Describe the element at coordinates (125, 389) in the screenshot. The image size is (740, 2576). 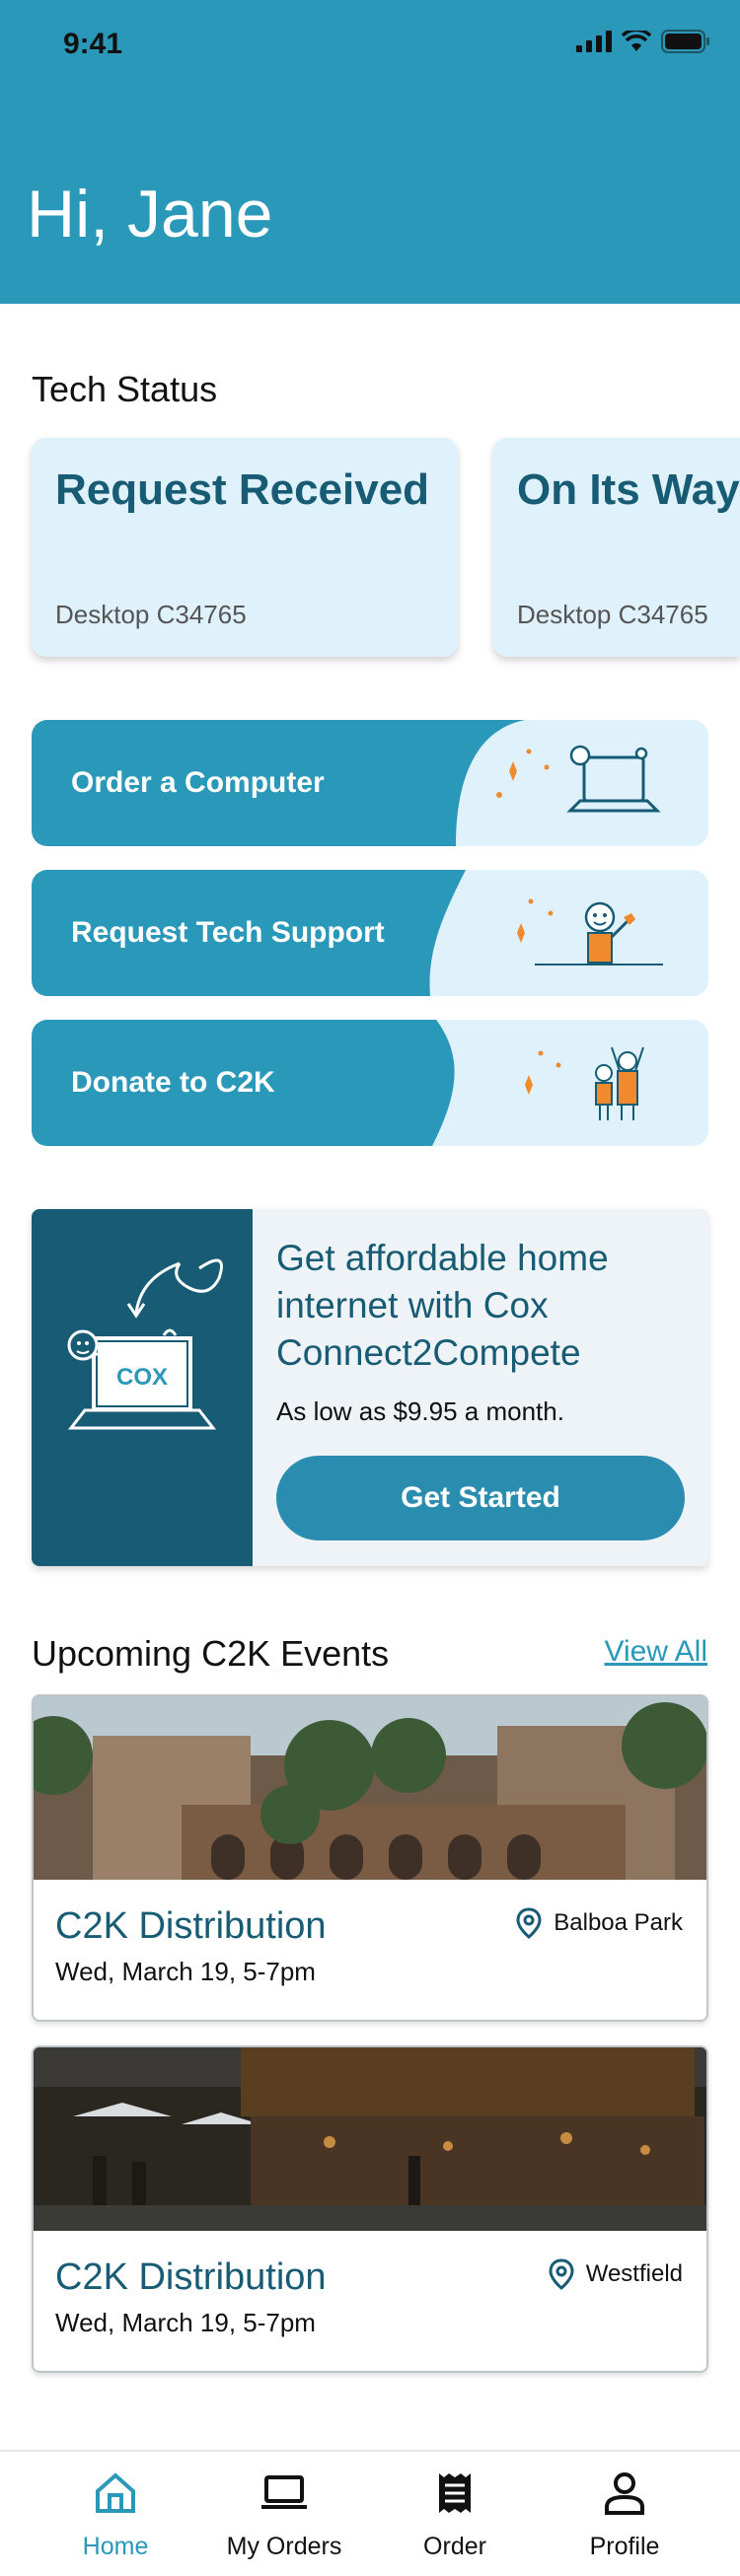
I see `tech-status-title: Tech Status` at that location.